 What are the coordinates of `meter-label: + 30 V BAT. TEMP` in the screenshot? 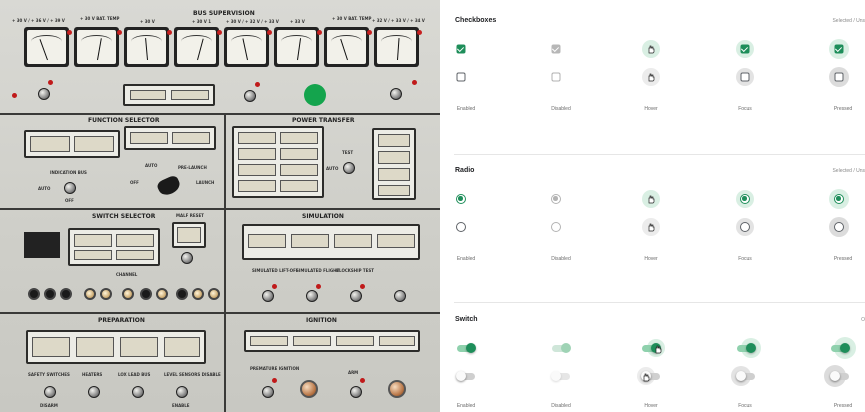 It's located at (100, 18).